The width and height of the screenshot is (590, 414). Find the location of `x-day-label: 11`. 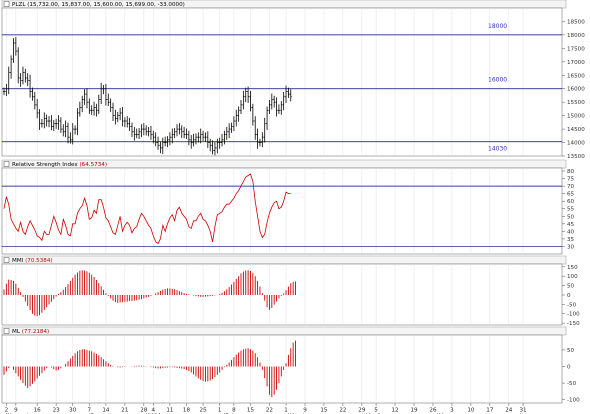

x-day-label: 11 is located at coordinates (170, 411).